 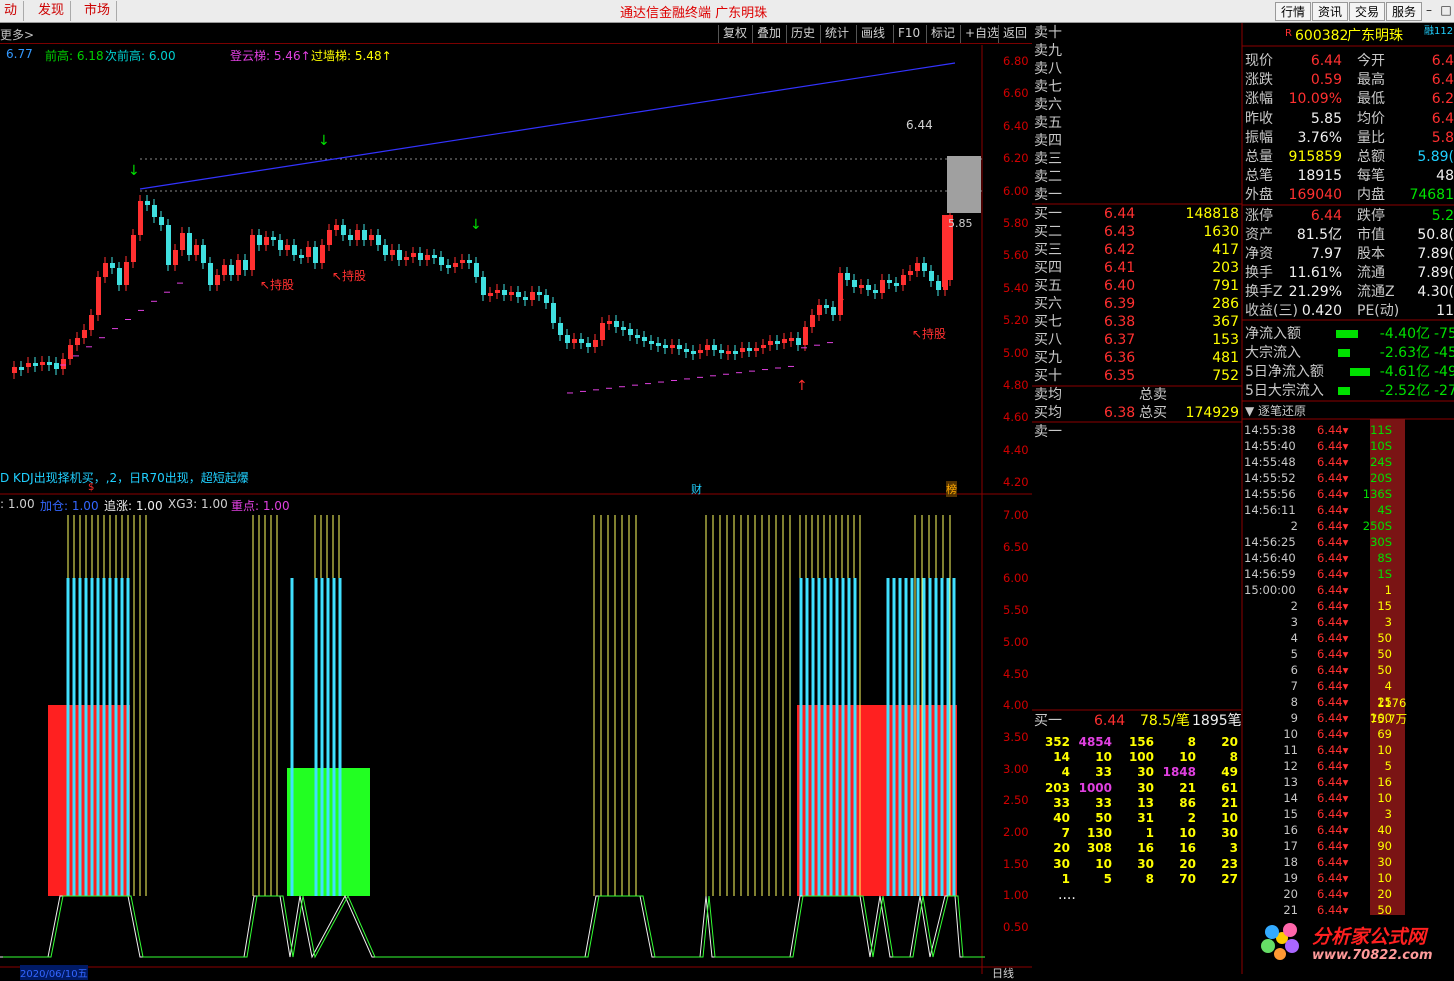 What do you see at coordinates (1315, 292) in the screenshot?
I see `fund-value: 21.29%` at bounding box center [1315, 292].